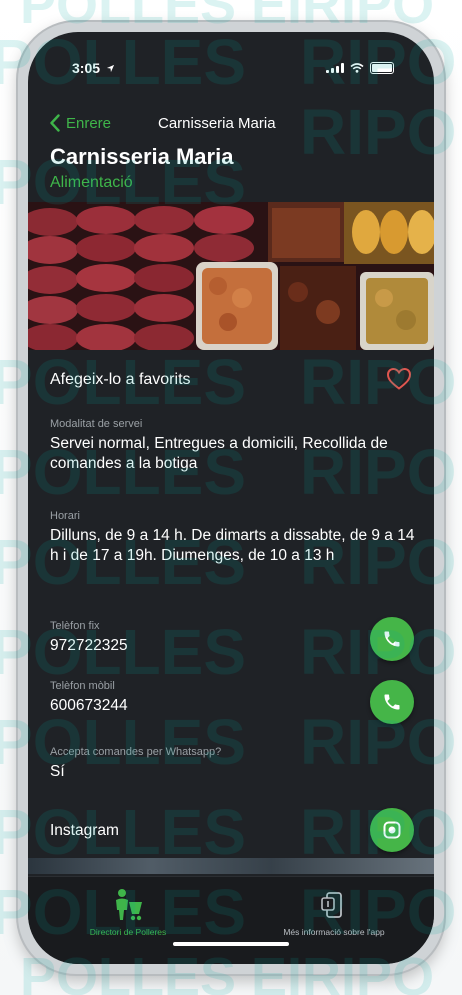 The width and height of the screenshot is (462, 995). Describe the element at coordinates (55, 123) in the screenshot. I see `chevron-left-icon` at that location.